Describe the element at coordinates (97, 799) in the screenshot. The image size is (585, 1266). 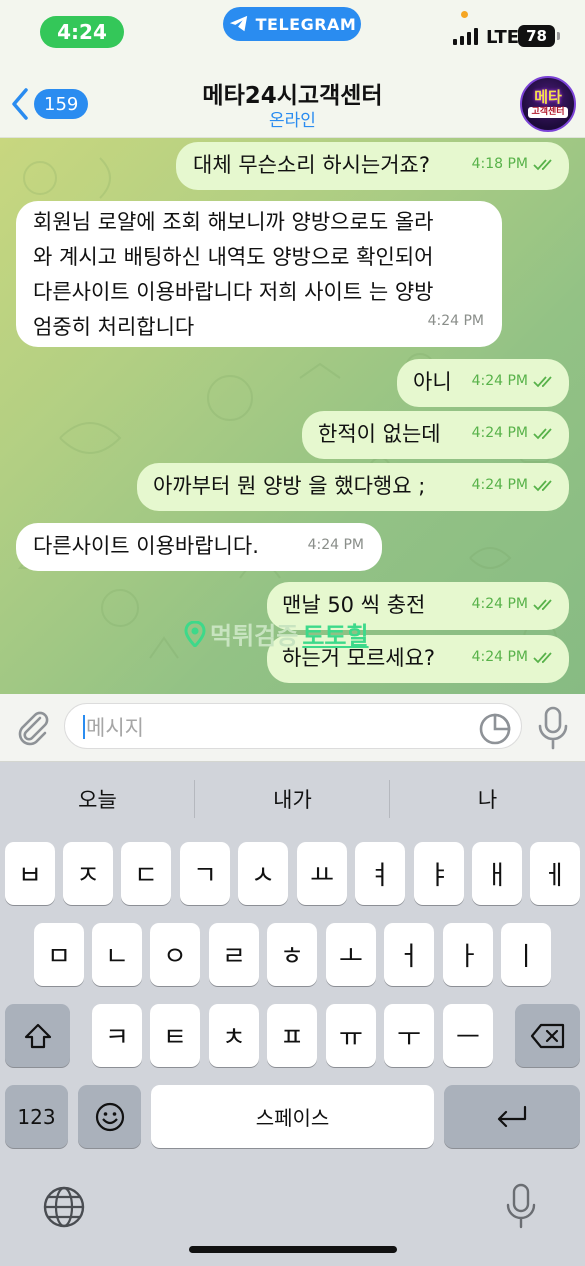
I see `suggestion-1: 오늘` at that location.